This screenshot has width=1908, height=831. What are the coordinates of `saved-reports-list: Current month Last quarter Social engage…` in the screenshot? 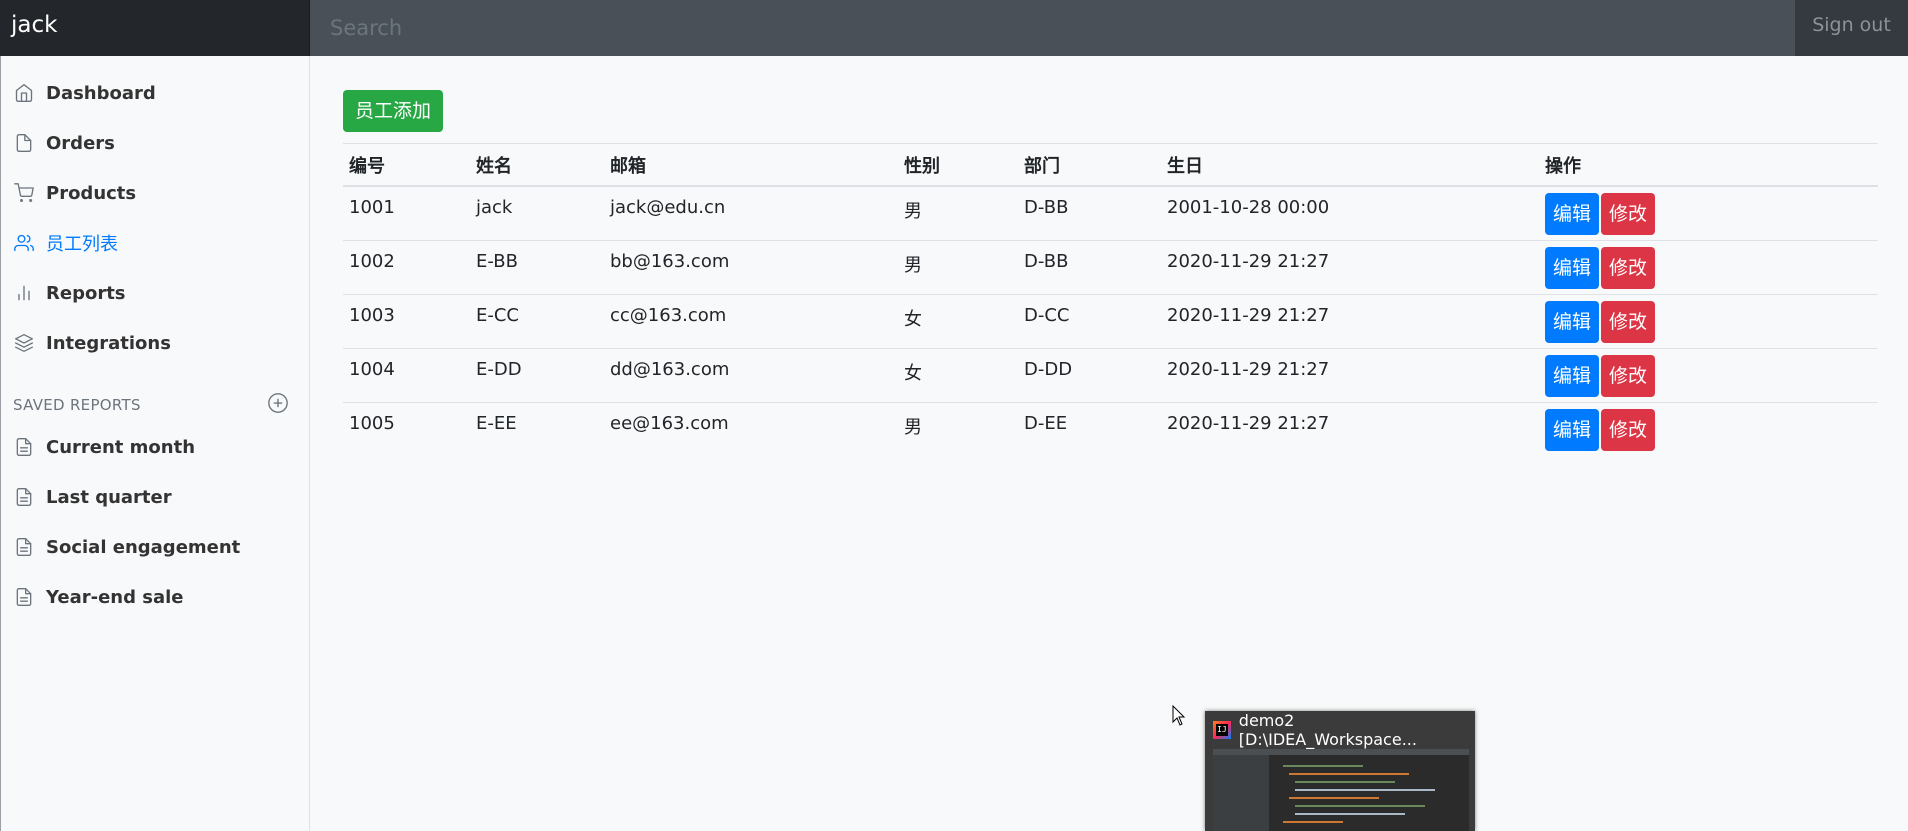 It's located at (155, 522).